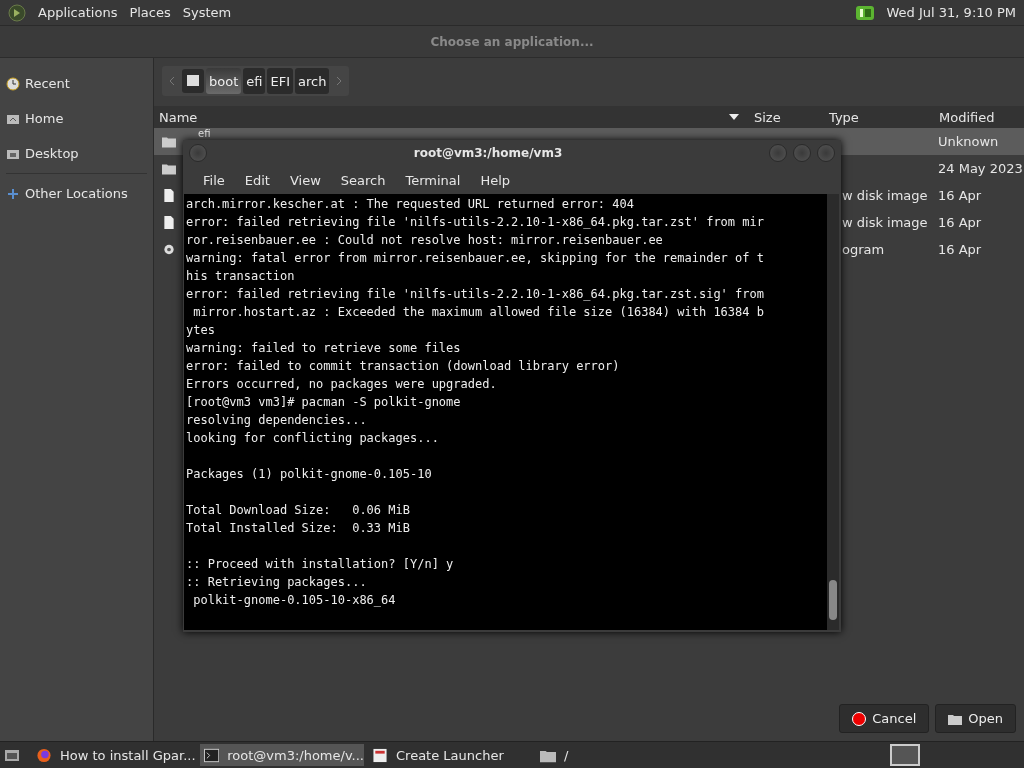 This screenshot has width=1024, height=768. Describe the element at coordinates (309, 474) in the screenshot. I see `terminal-line: Packages (1) polkit-gnome-0.105-10` at that location.